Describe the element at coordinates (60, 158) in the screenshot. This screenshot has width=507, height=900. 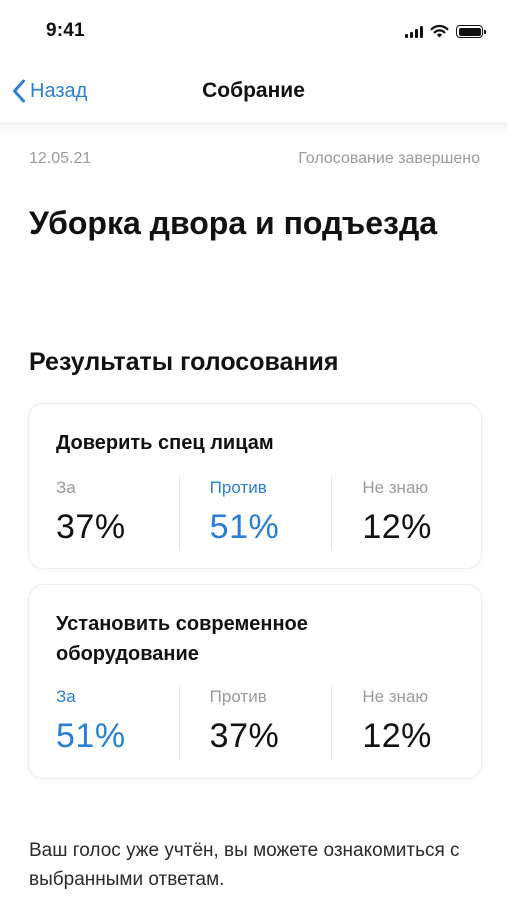
I see `meeting-date: 12.05.21` at that location.